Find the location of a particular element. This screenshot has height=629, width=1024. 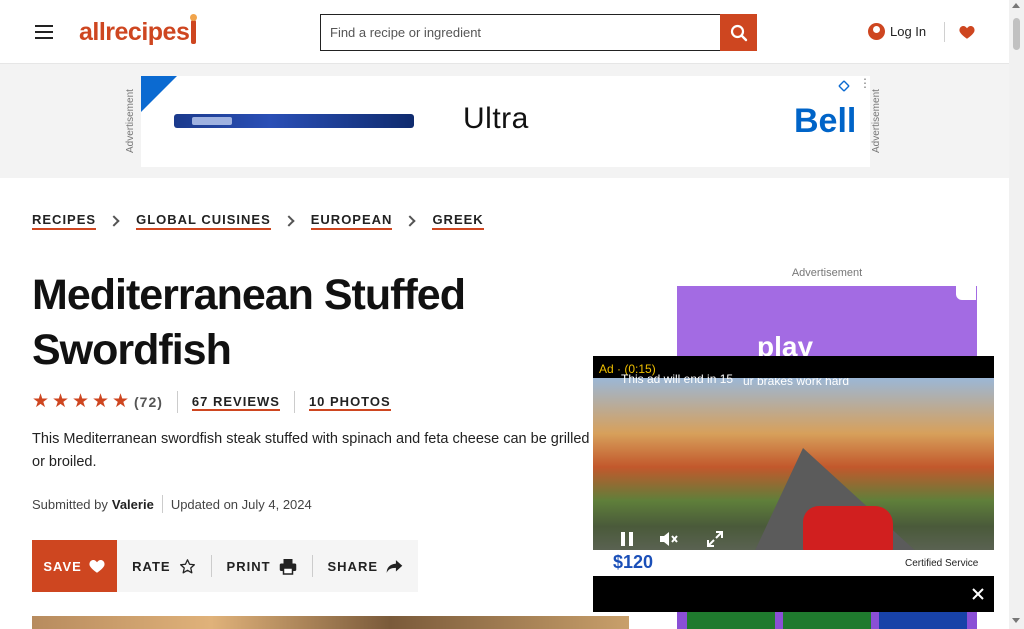

share-button: SHARE is located at coordinates (366, 566).